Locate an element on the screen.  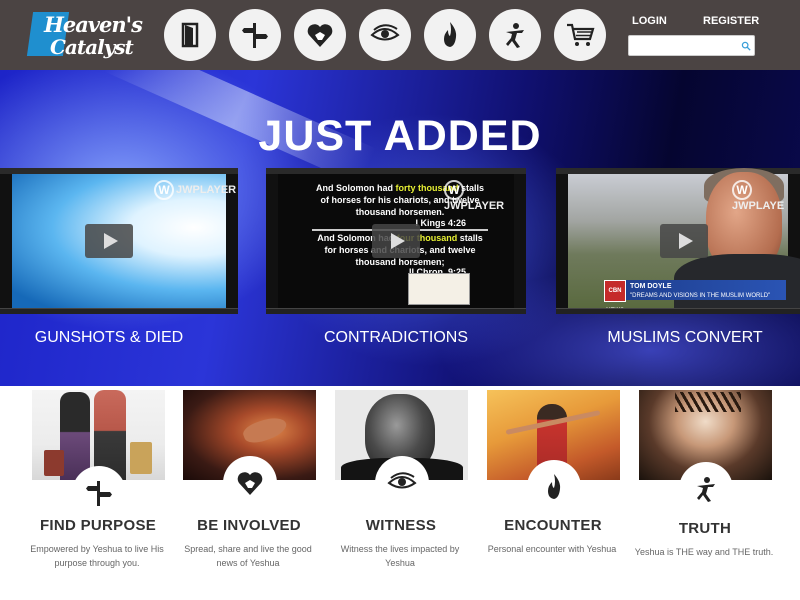
cart-icon is located at coordinates (581, 34).